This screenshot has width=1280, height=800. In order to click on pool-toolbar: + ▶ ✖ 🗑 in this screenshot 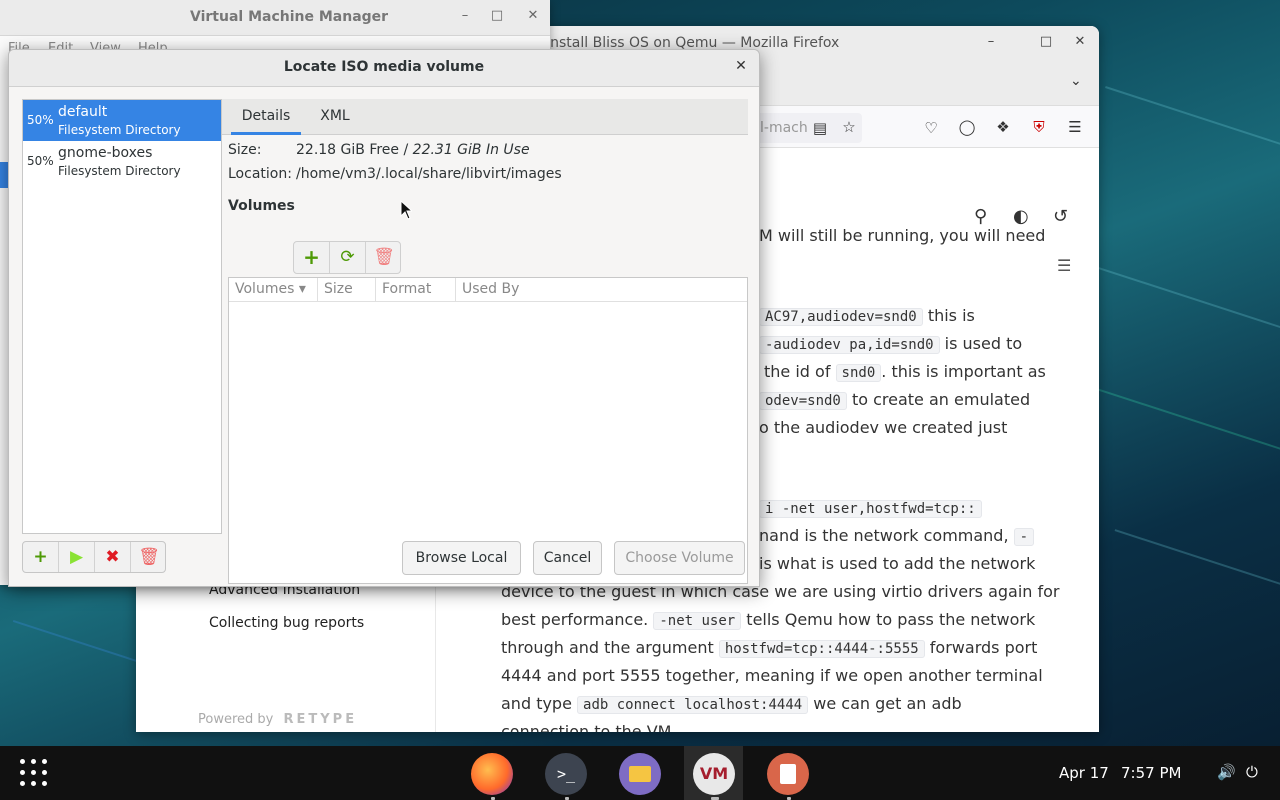, I will do `click(94, 557)`.